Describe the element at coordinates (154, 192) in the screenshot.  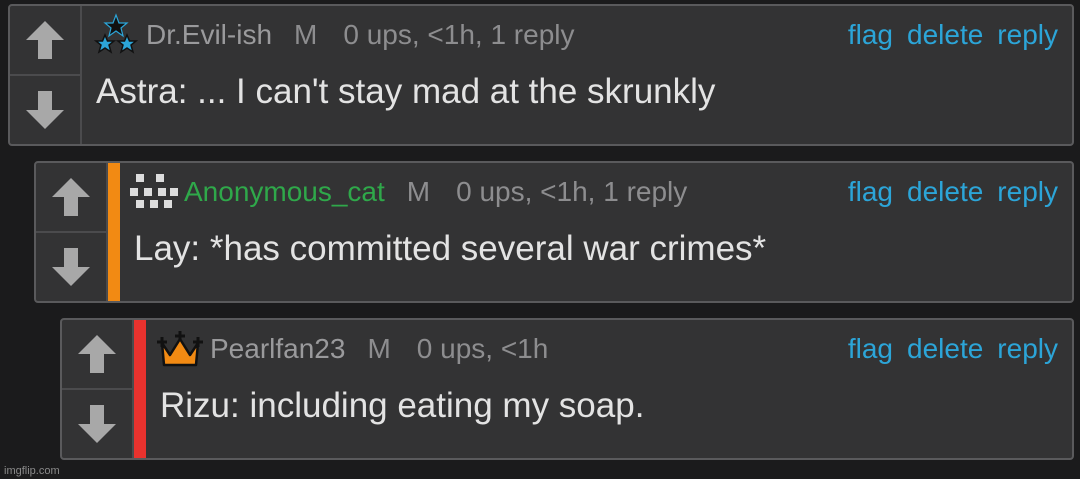
I see `pixel-face-icon` at that location.